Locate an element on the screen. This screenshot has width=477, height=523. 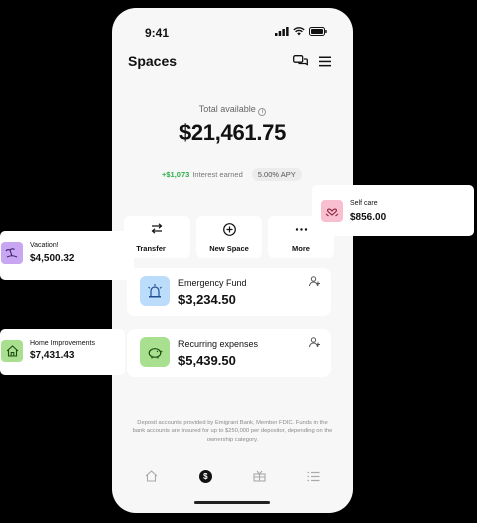
plus-circle-icon is located at coordinates (229, 229).